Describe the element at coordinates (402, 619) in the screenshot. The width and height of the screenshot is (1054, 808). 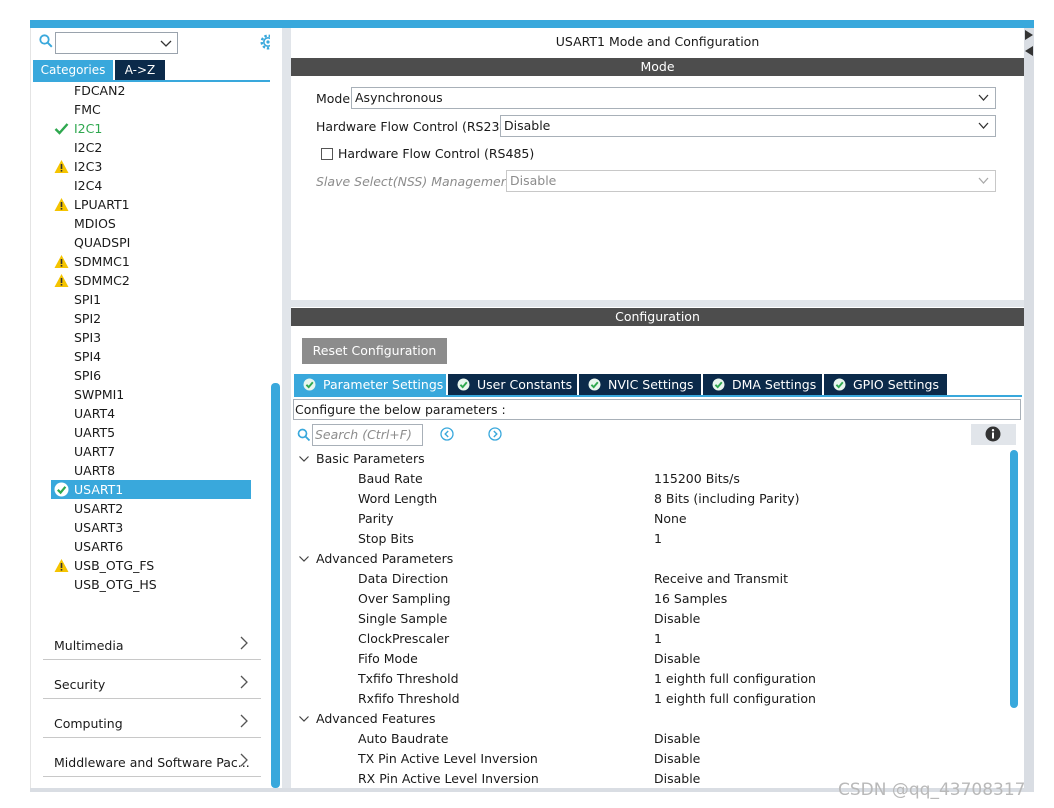
I see `parameter-name: Single Sample` at that location.